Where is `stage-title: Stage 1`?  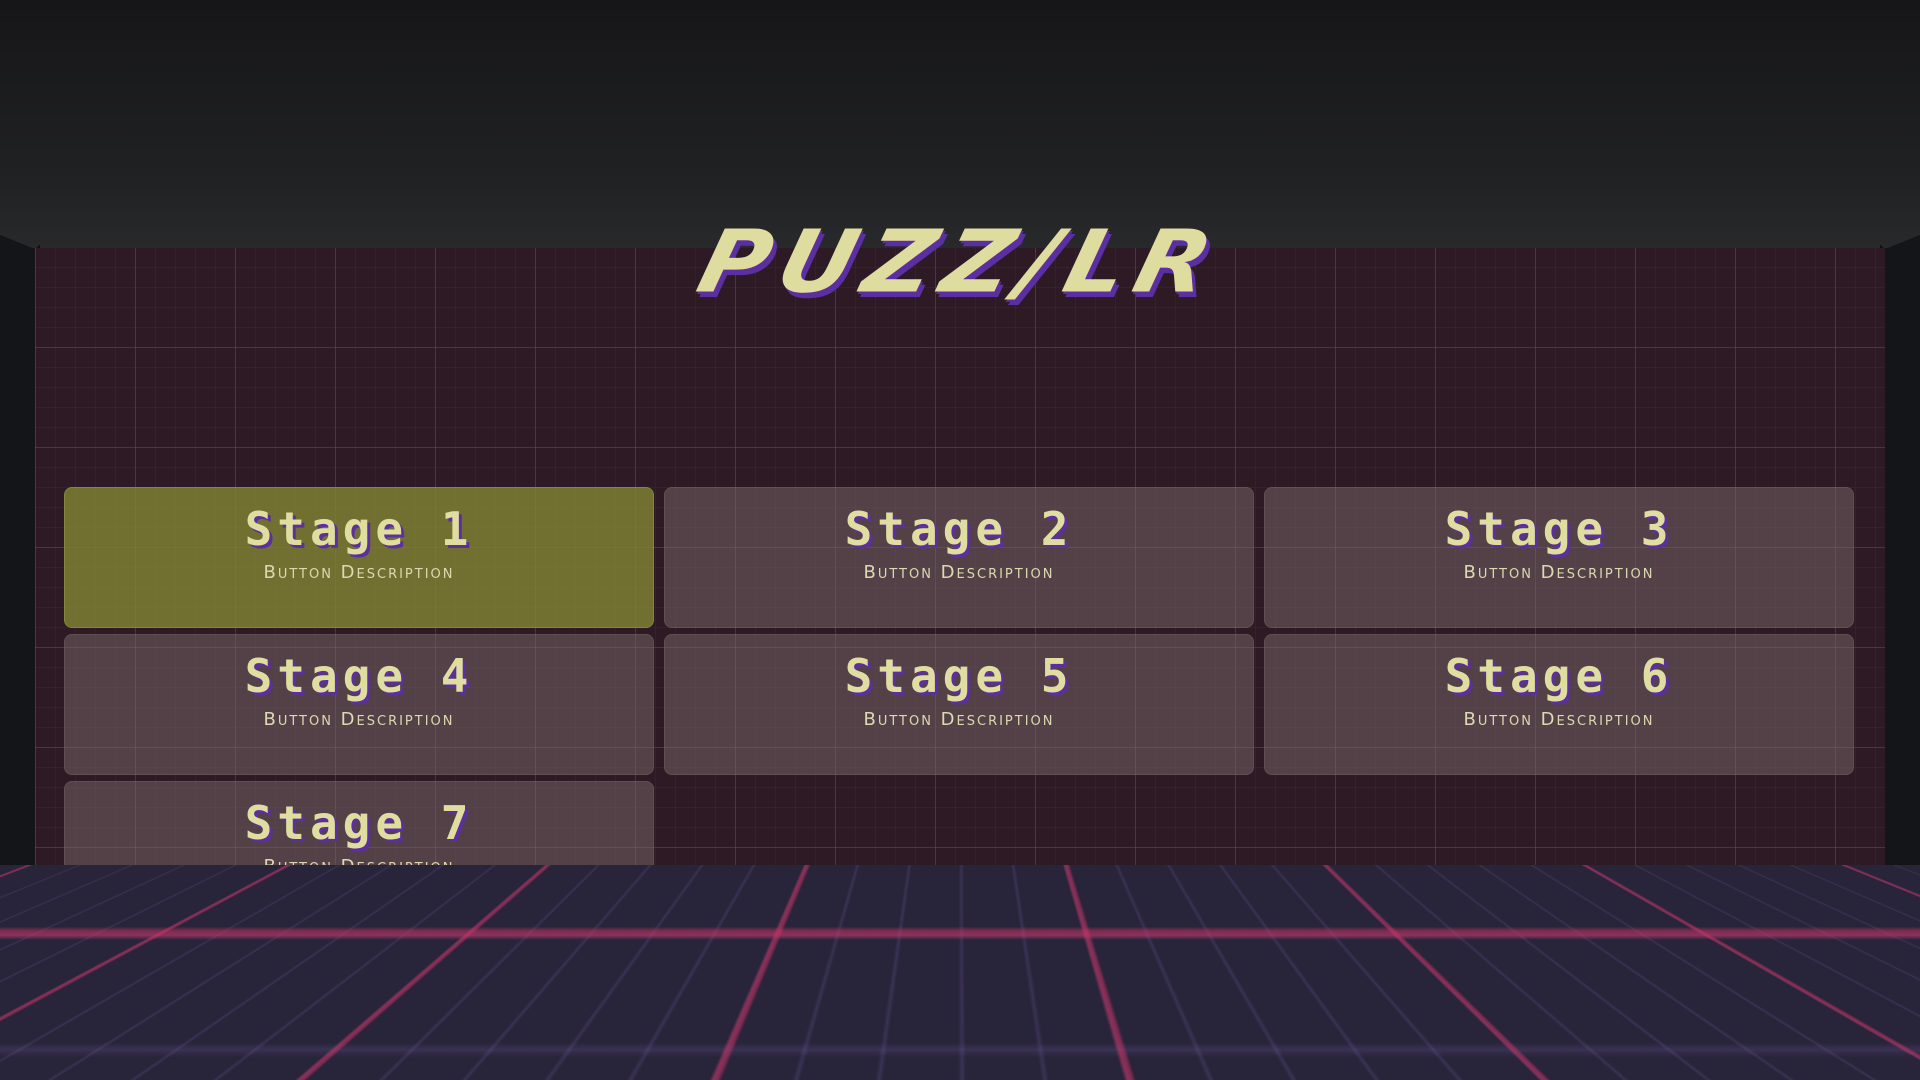
stage-title: Stage 1 is located at coordinates (359, 529).